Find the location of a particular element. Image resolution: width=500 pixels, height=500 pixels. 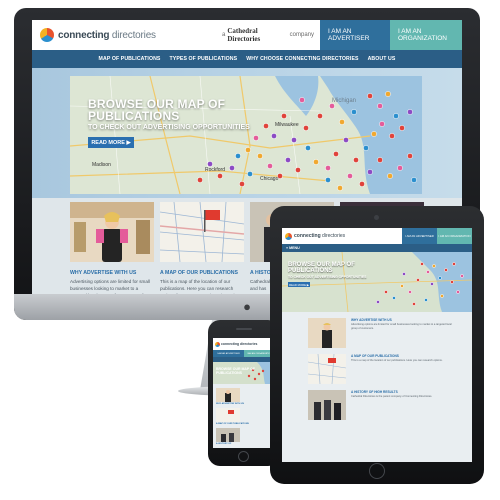

iphone-list-item: WHY ADVERTISE WITH US is located at coordinates (244, 396).